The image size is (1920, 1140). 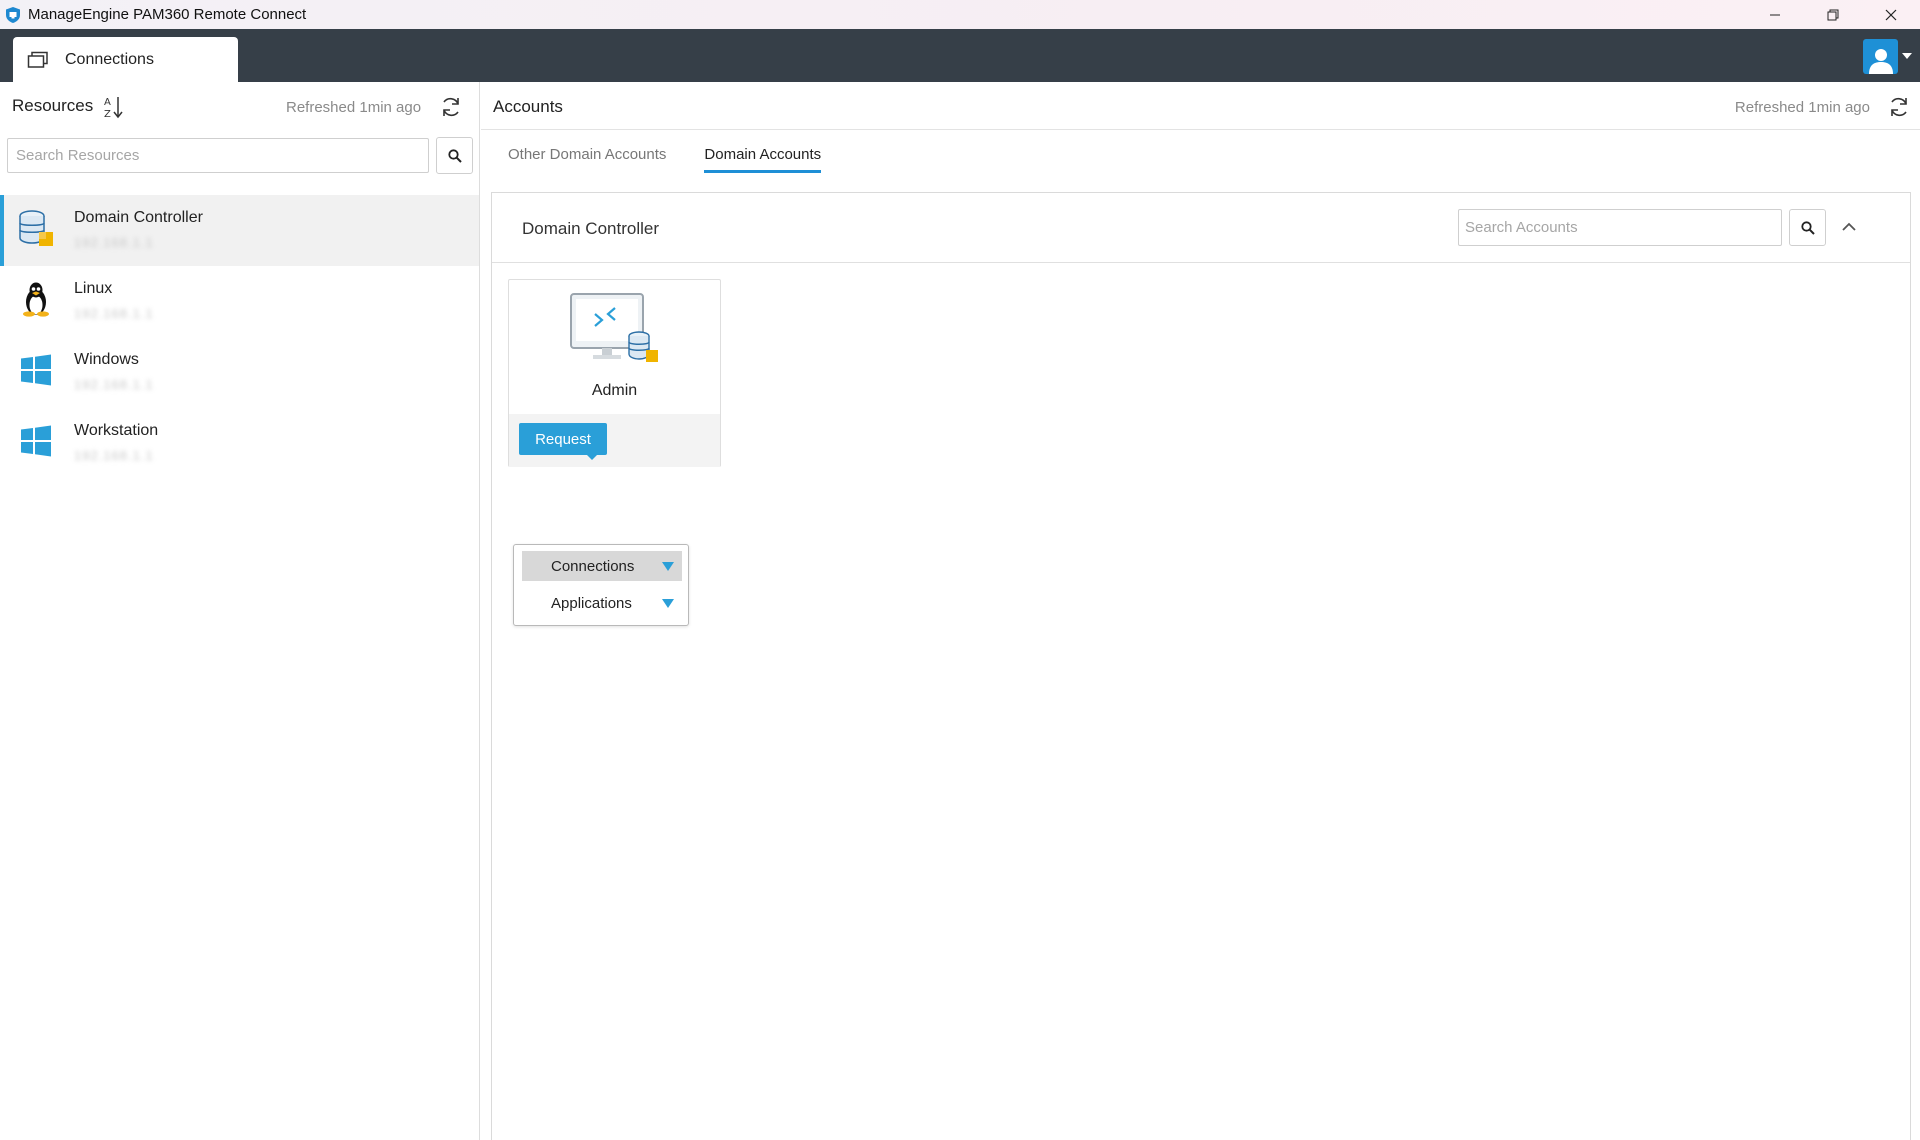 I want to click on menu-item-label: Connections, so click(x=593, y=566).